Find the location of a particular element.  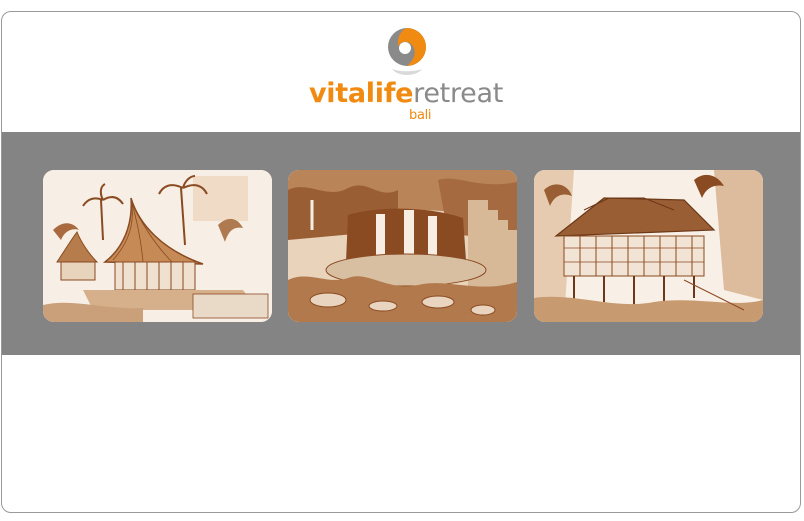

gallery-image-pavilion is located at coordinates (157, 246).